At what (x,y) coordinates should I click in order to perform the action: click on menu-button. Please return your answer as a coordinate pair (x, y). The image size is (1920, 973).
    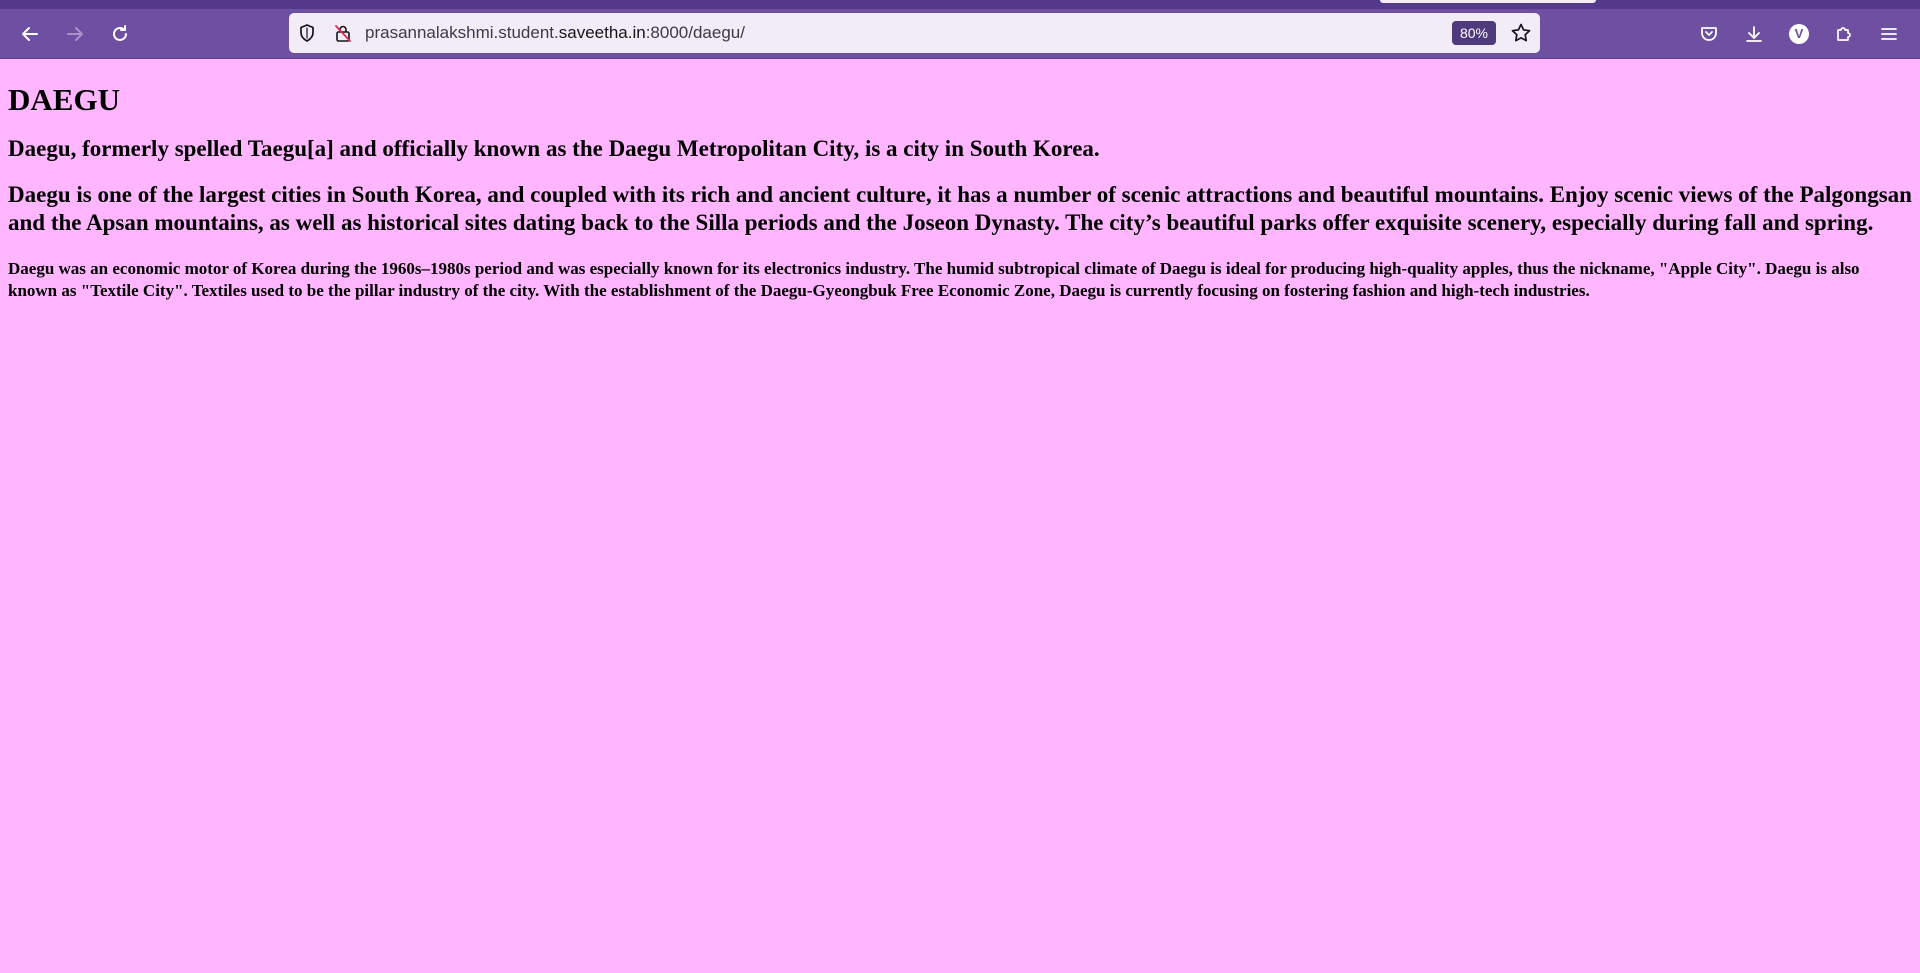
    Looking at the image, I should click on (1889, 34).